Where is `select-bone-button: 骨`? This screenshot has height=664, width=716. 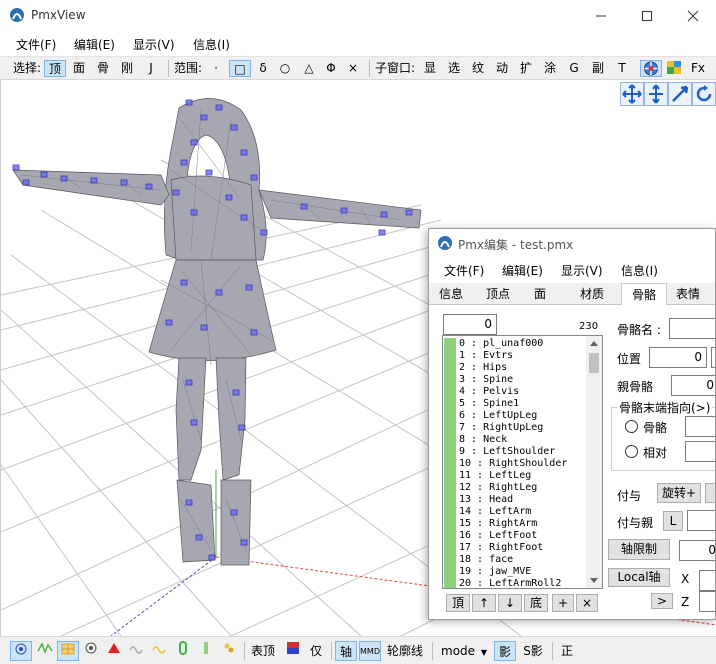
select-bone-button: 骨 is located at coordinates (103, 68).